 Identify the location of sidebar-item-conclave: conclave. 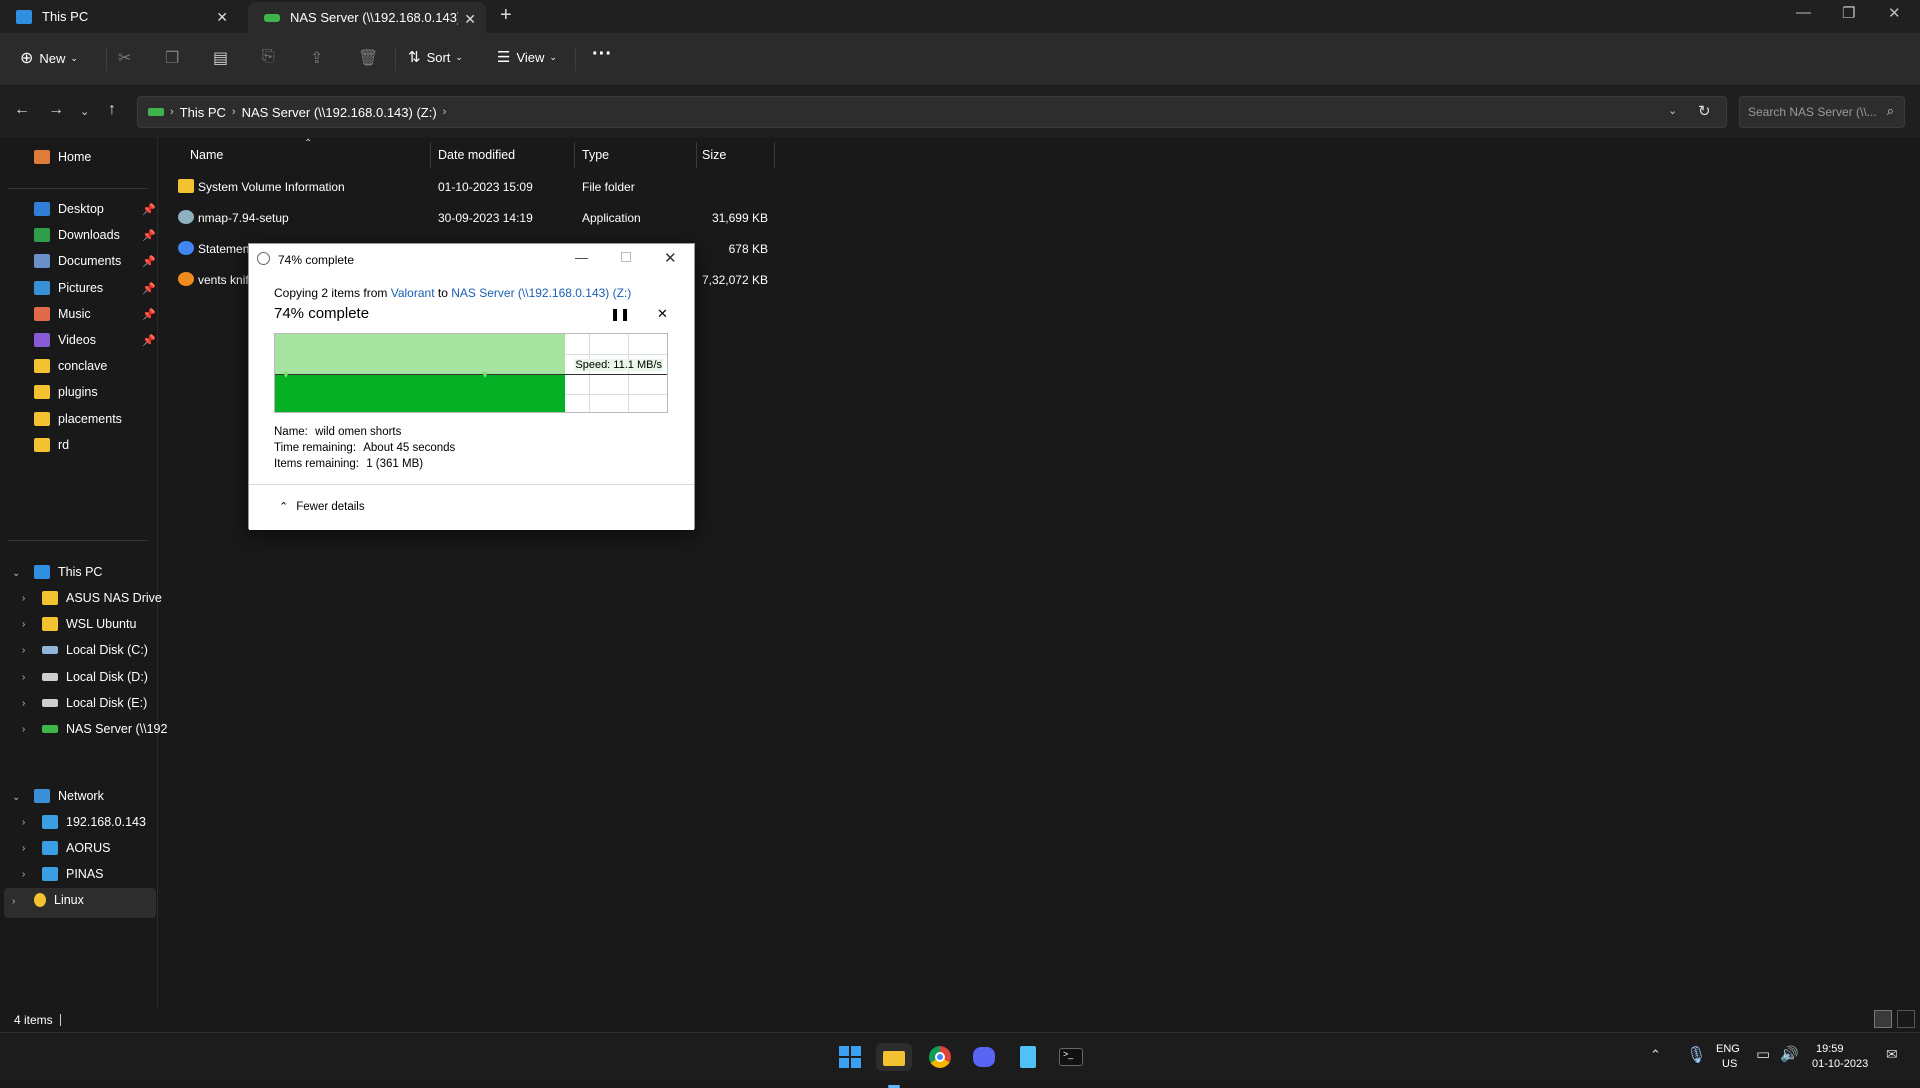
(70, 366).